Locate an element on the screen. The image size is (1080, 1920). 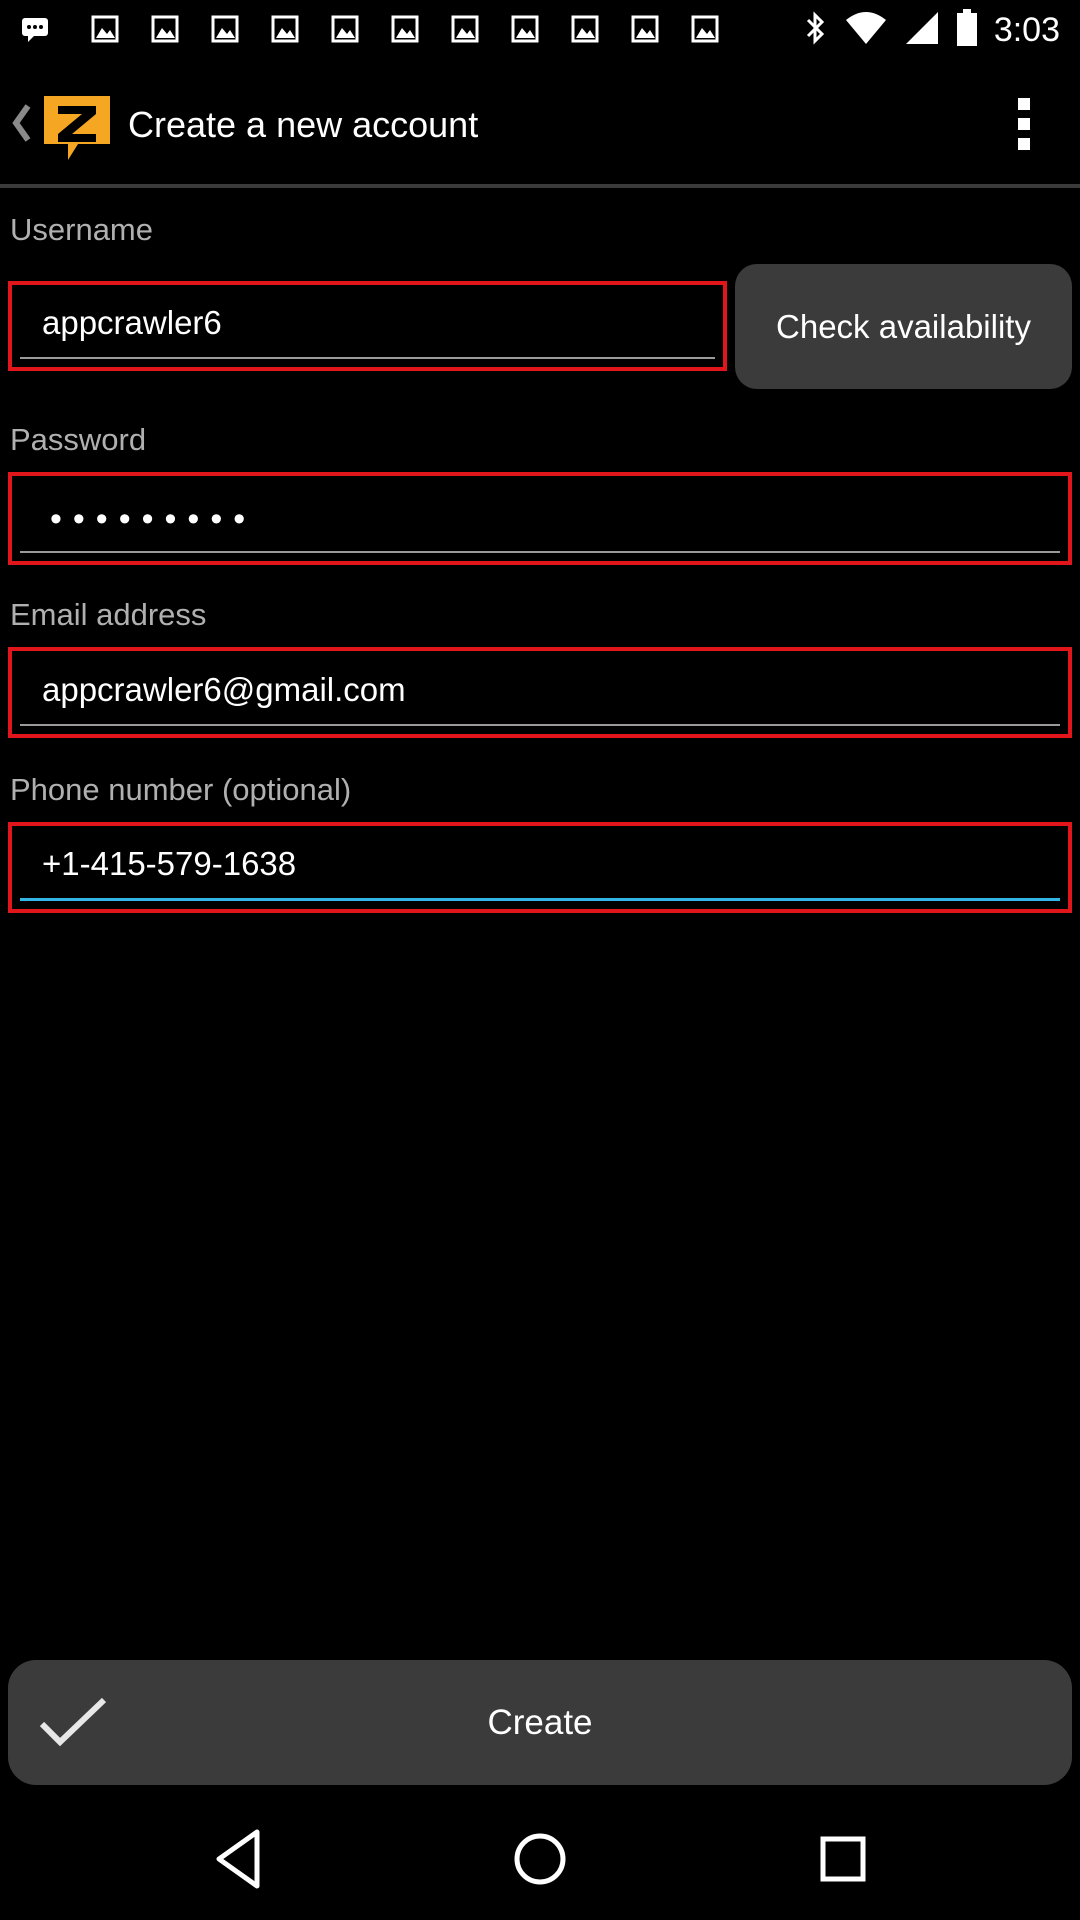
signal-icon is located at coordinates (922, 30).